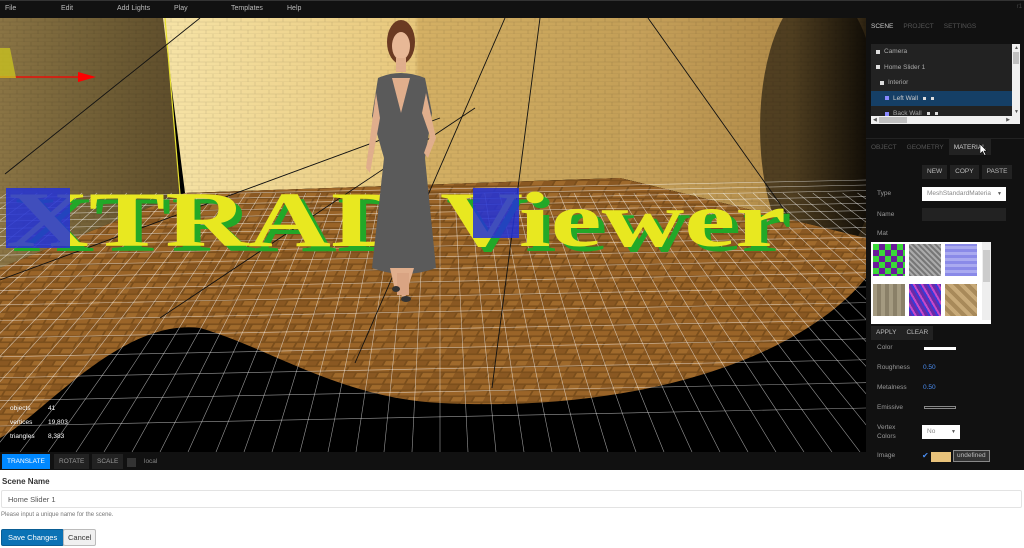  What do you see at coordinates (1019, 7) in the screenshot?
I see `version-label: r1` at bounding box center [1019, 7].